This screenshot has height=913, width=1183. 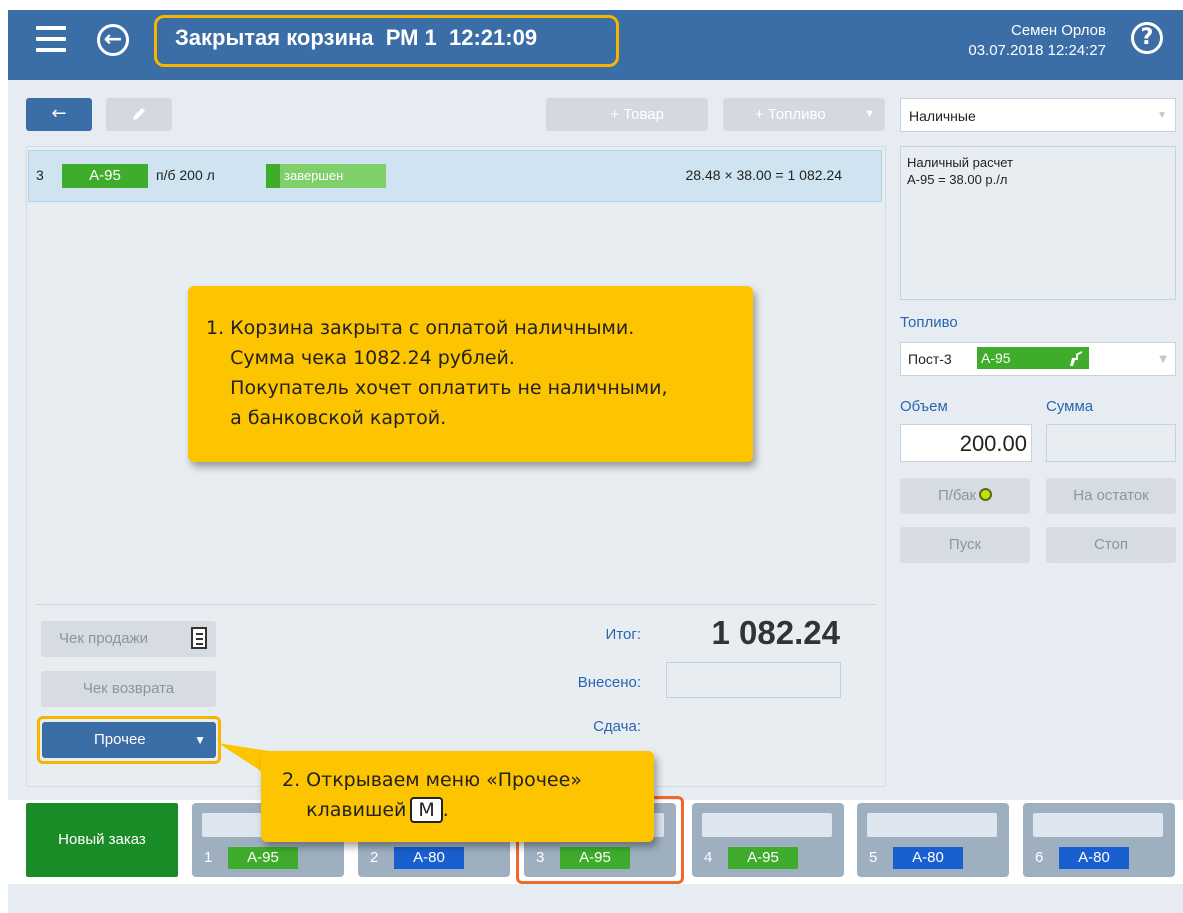 I want to click on document-icon, so click(x=199, y=638).